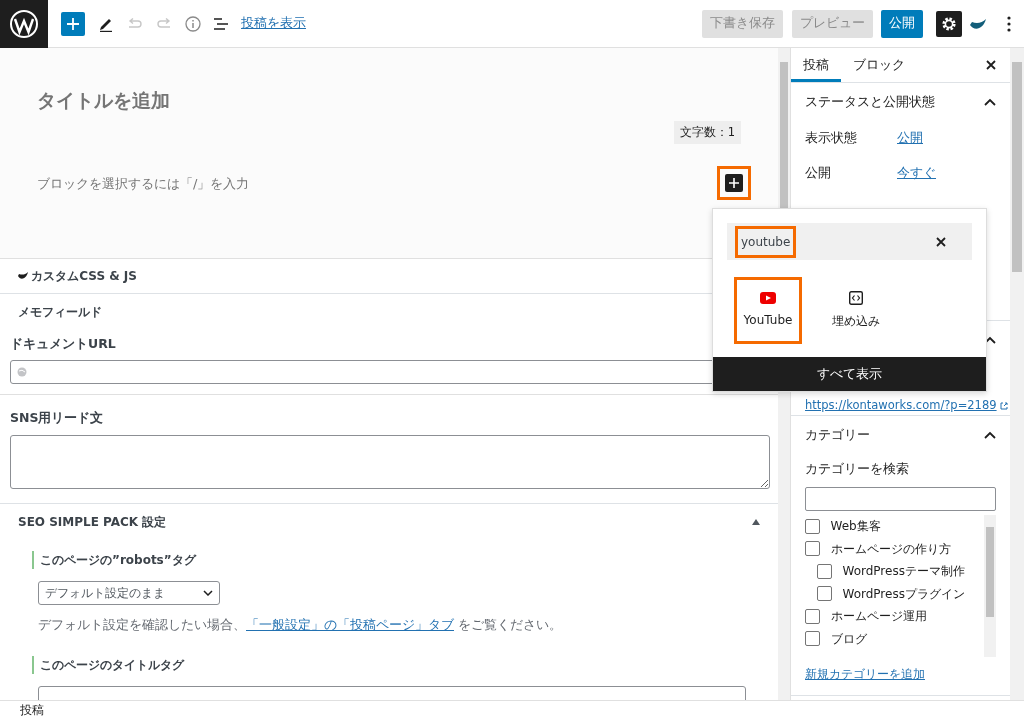 This screenshot has width=1024, height=719. What do you see at coordinates (903, 594) in the screenshot?
I see `checkbox-label: WordPressプラグイン` at bounding box center [903, 594].